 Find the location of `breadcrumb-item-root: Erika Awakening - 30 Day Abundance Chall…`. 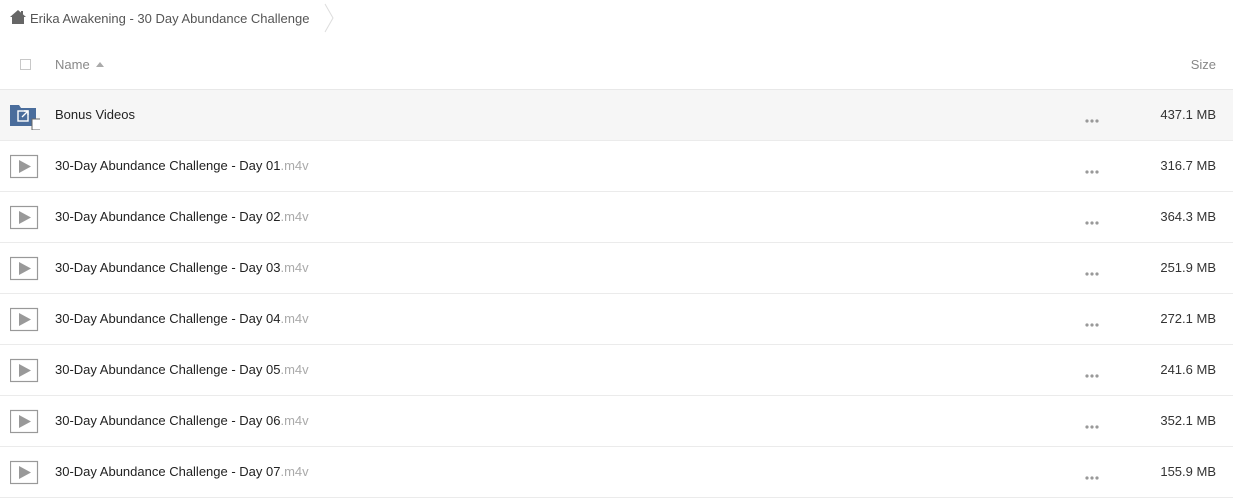

breadcrumb-item-root: Erika Awakening - 30 Day Abundance Chall… is located at coordinates (168, 18).